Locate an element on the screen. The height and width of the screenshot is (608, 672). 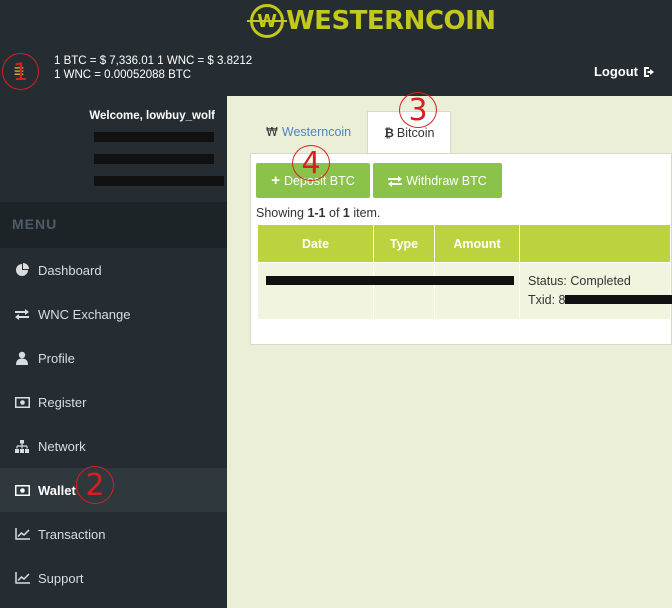
summary-range: 1-1 is located at coordinates (316, 213).